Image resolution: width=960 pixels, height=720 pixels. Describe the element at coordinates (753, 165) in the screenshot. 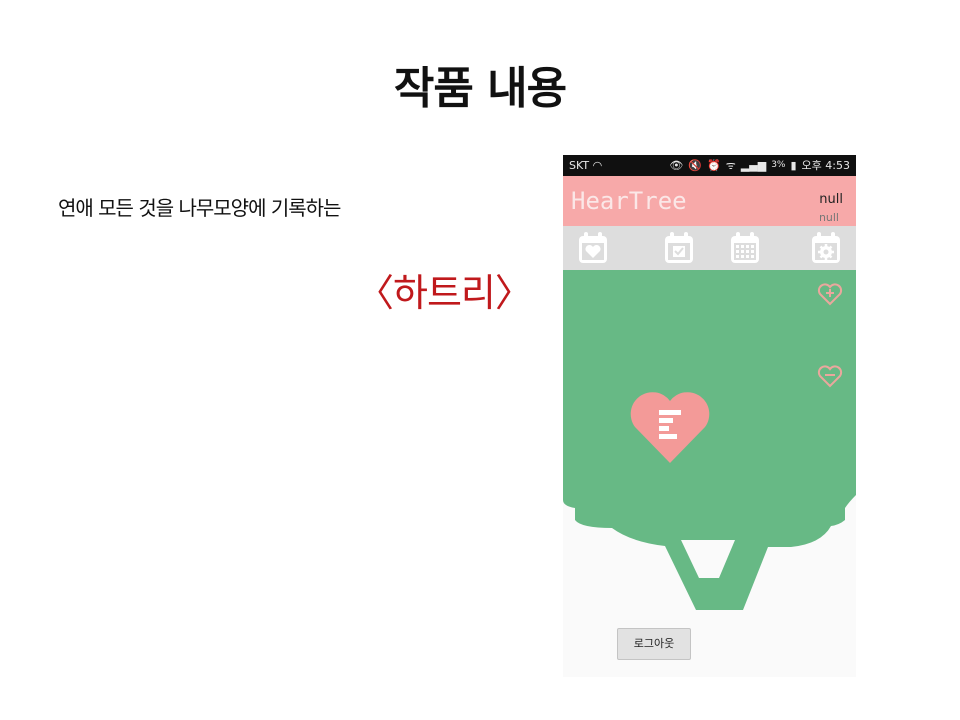

I see `signal-icon: ▂▄▆` at that location.